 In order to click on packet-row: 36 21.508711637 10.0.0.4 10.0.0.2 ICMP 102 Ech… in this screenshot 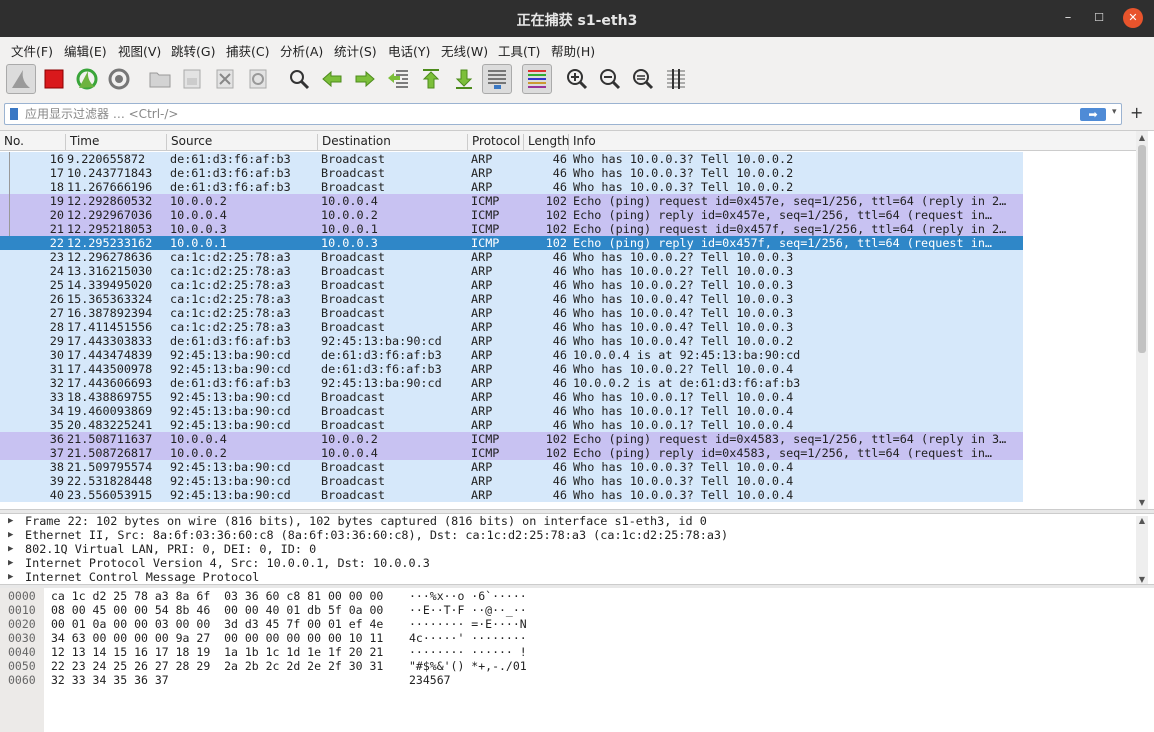, I will do `click(511, 439)`.